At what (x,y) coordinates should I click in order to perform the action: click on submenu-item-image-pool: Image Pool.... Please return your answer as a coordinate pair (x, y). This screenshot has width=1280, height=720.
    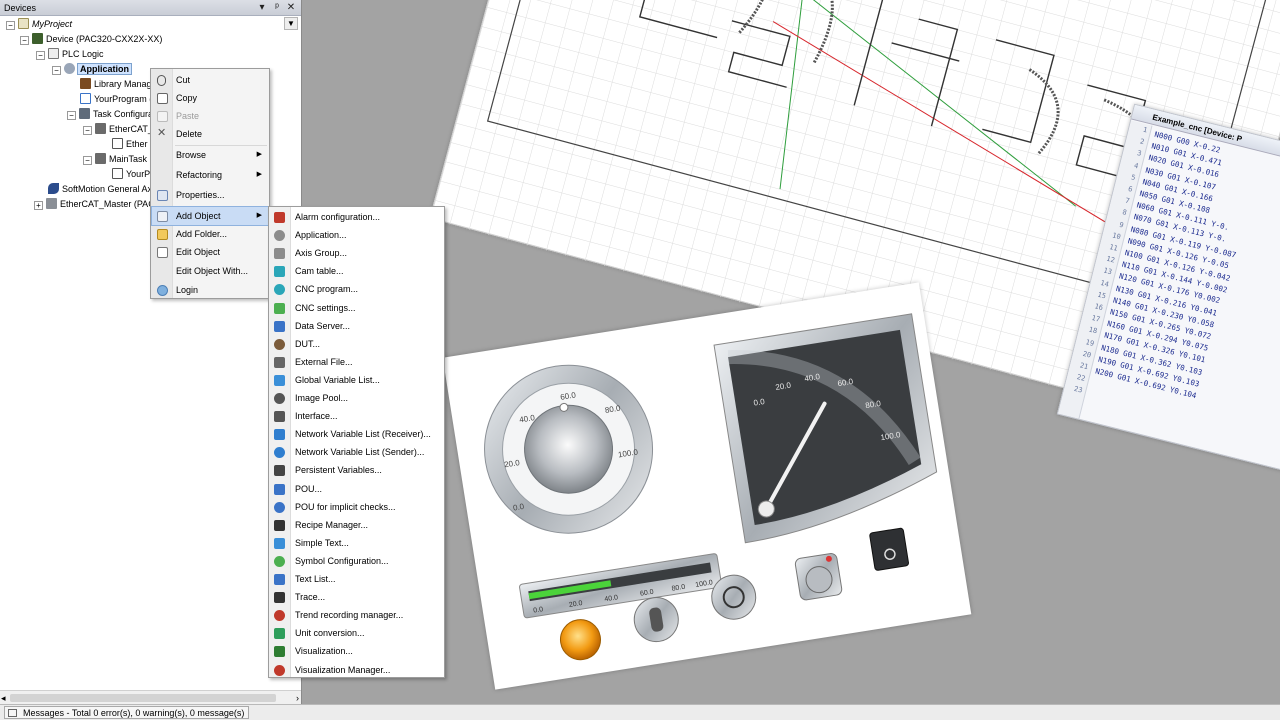
    Looking at the image, I should click on (356, 398).